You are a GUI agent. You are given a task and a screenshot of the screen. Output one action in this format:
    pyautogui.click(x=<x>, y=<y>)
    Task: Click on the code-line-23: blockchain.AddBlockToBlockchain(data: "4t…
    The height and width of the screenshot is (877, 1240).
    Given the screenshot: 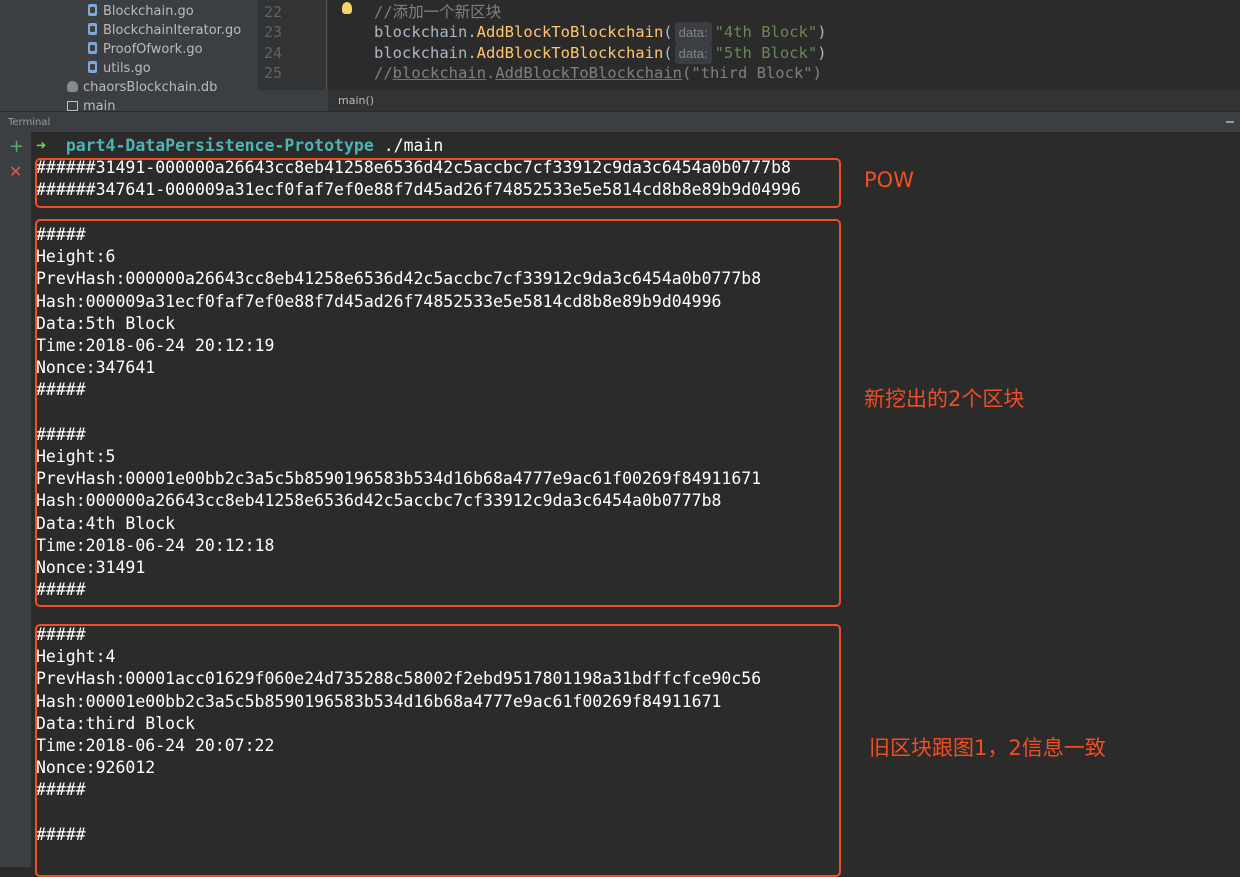 What is the action you would take?
    pyautogui.click(x=600, y=32)
    